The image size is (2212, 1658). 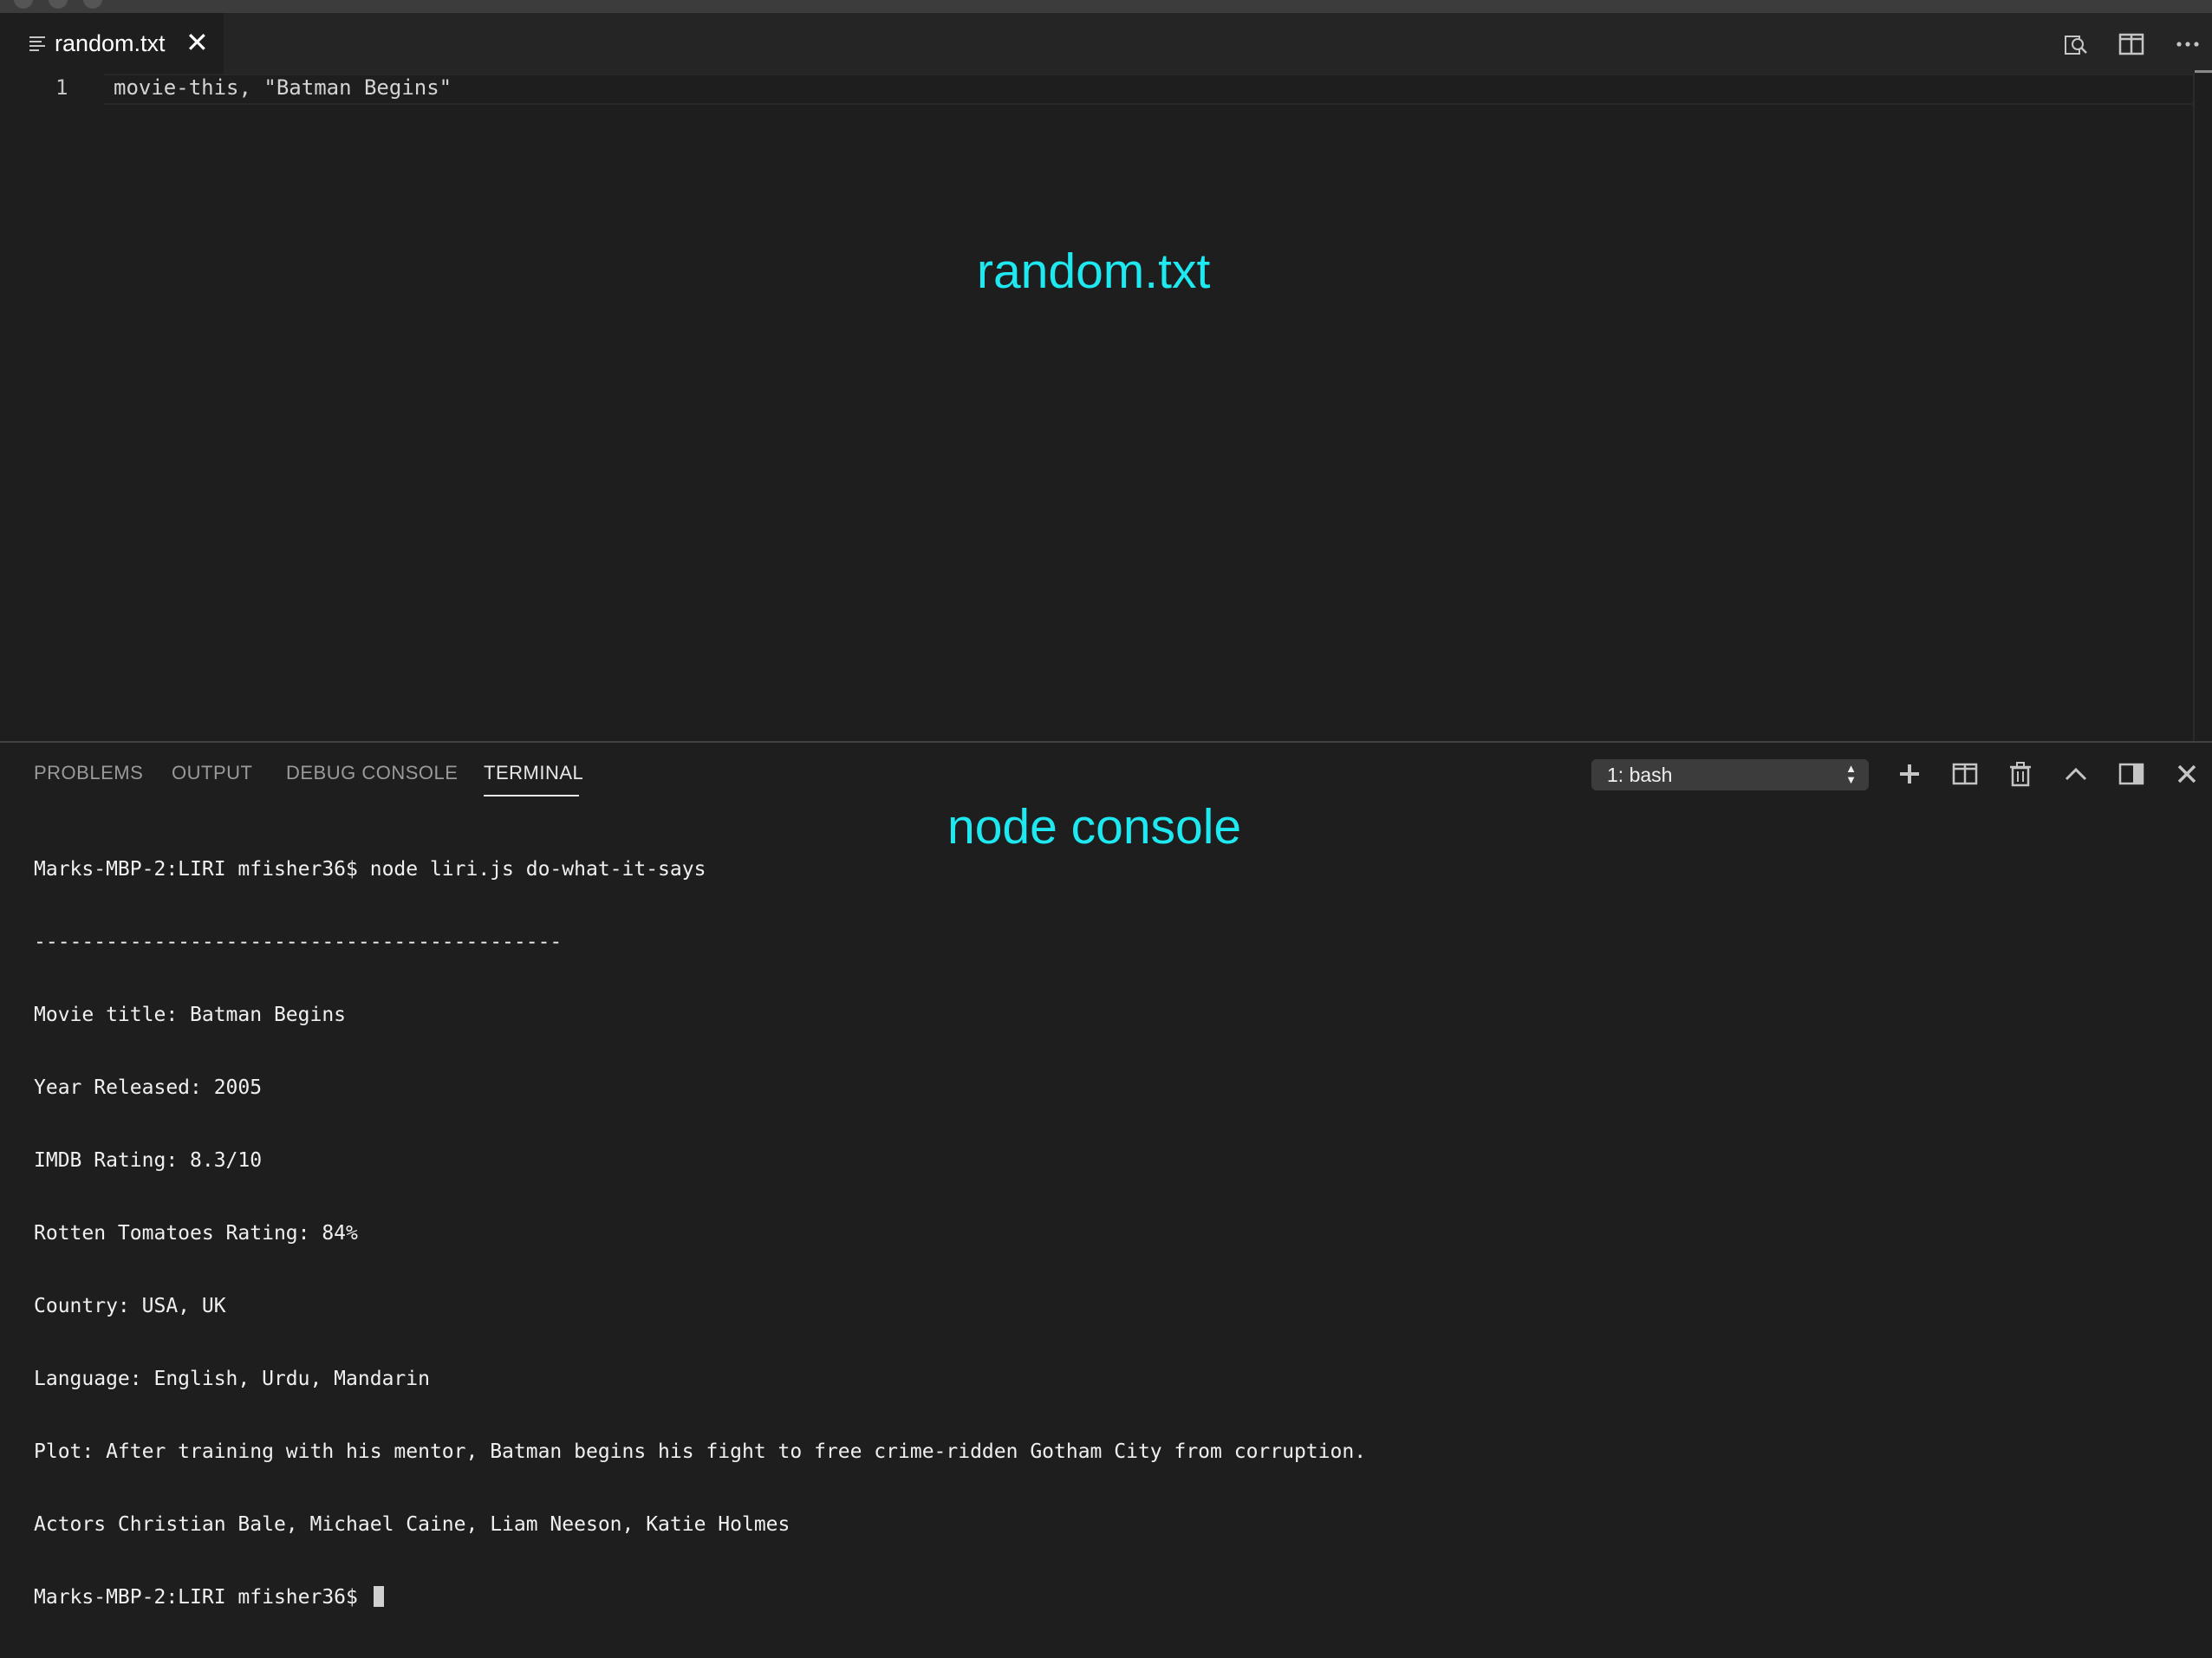 What do you see at coordinates (1094, 271) in the screenshot?
I see `editor-annotation-label: random.txt` at bounding box center [1094, 271].